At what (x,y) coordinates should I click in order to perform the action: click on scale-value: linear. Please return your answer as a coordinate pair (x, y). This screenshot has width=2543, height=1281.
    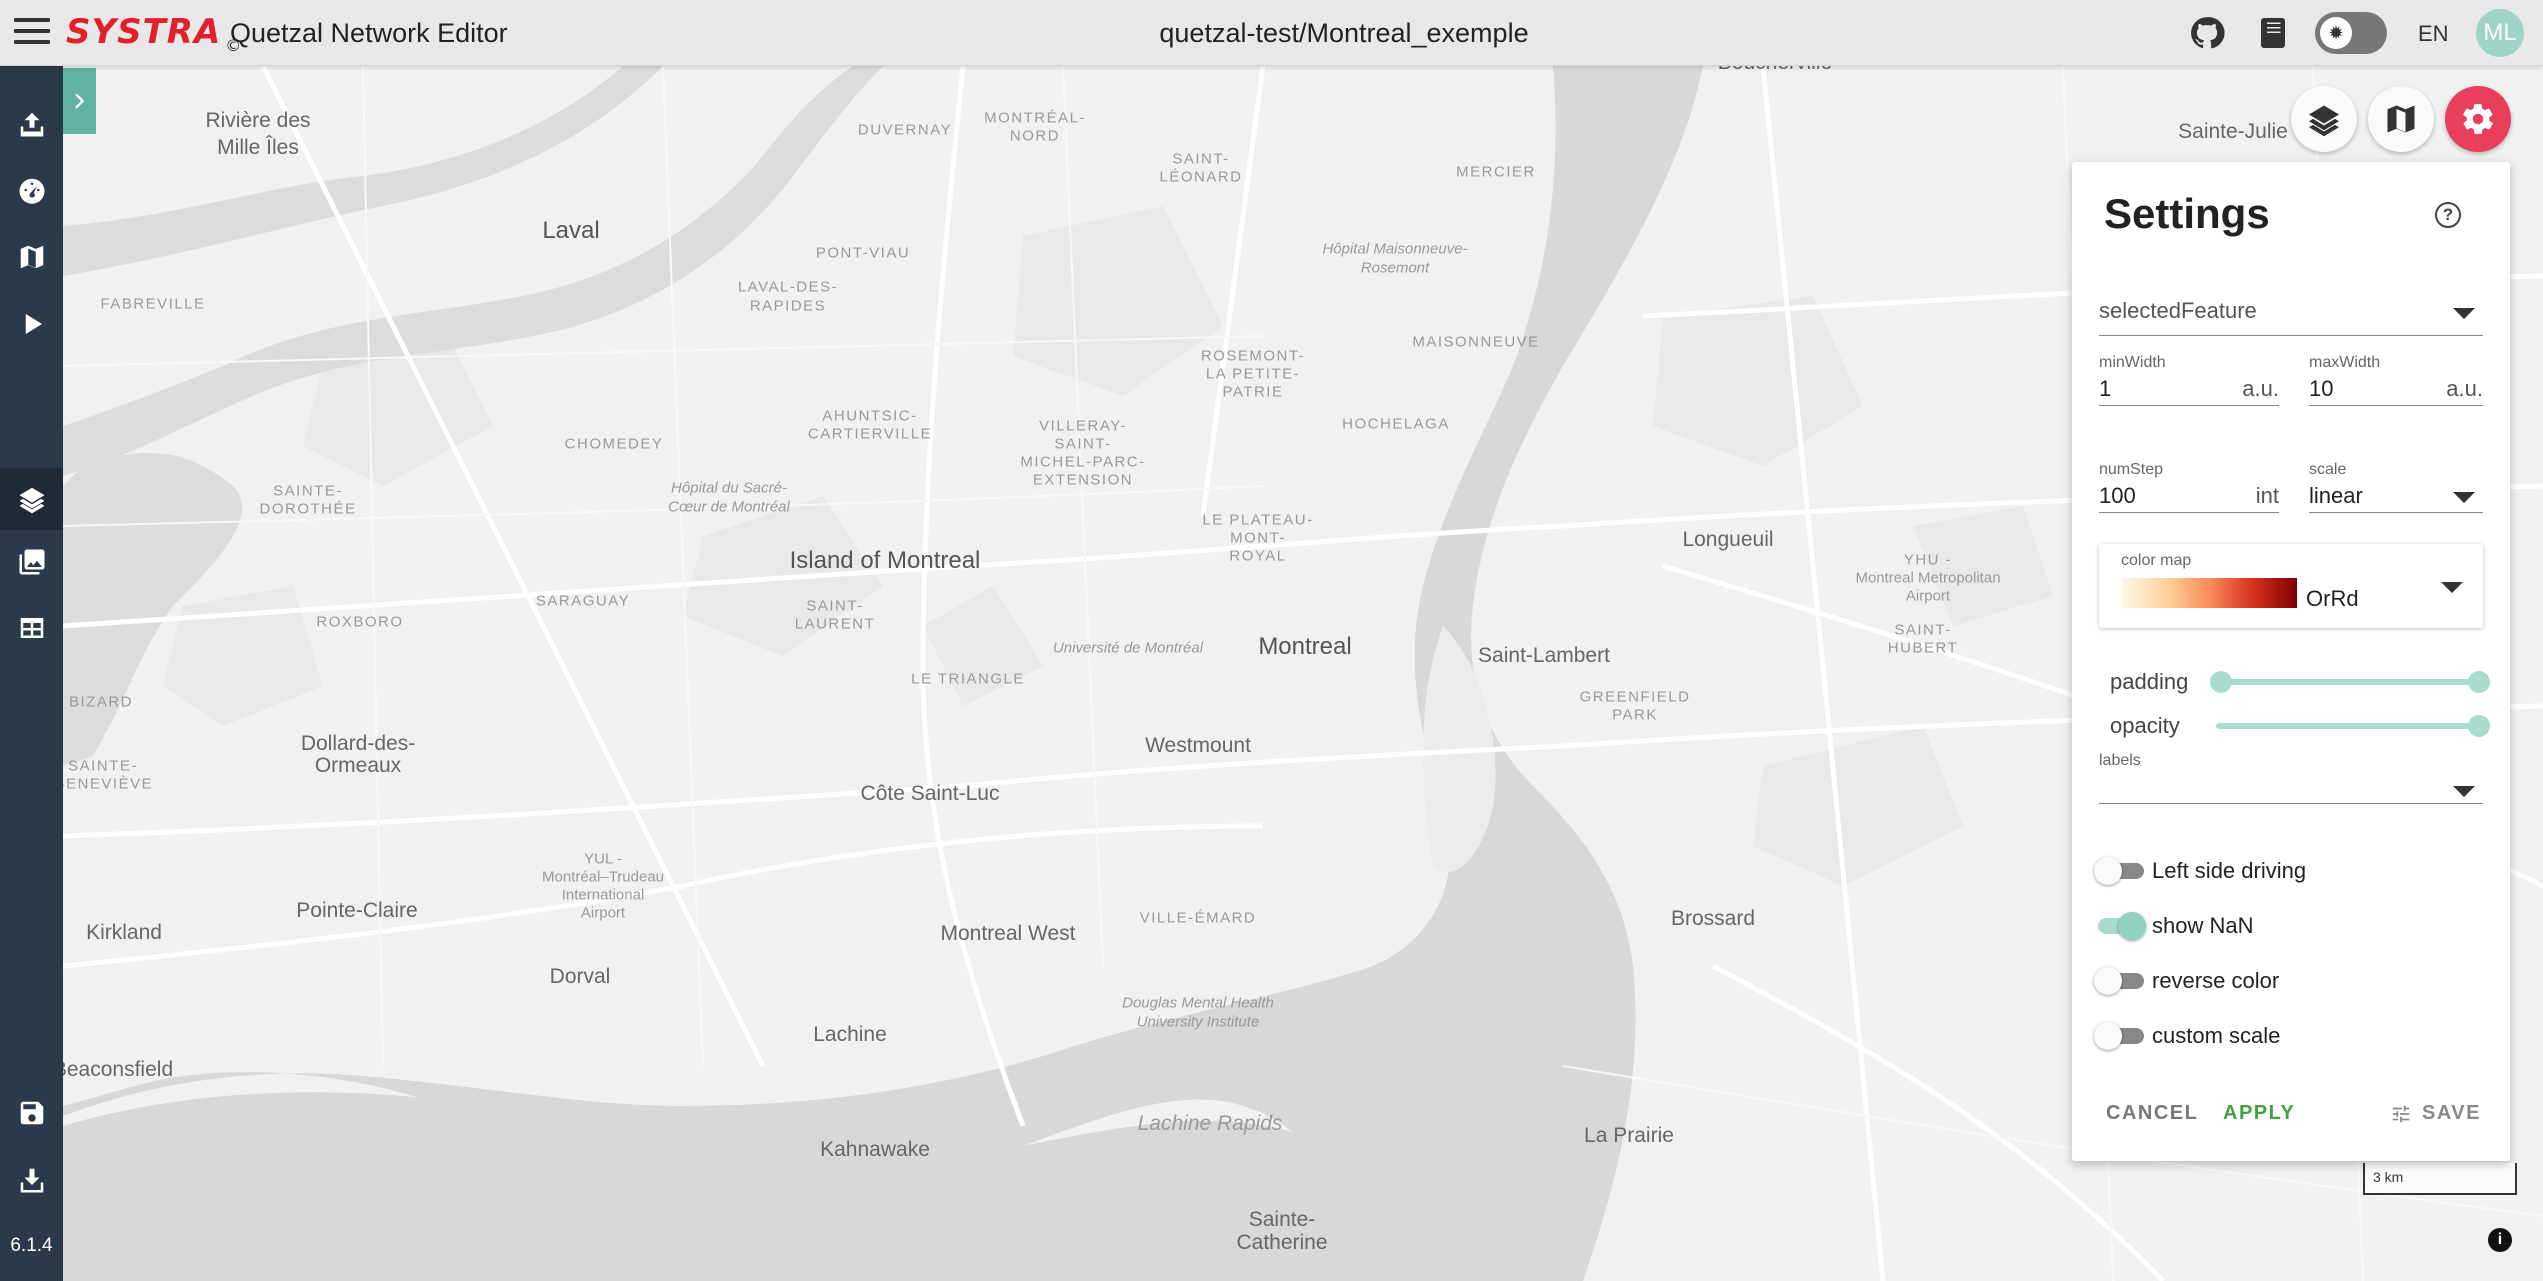
    Looking at the image, I should click on (2336, 495).